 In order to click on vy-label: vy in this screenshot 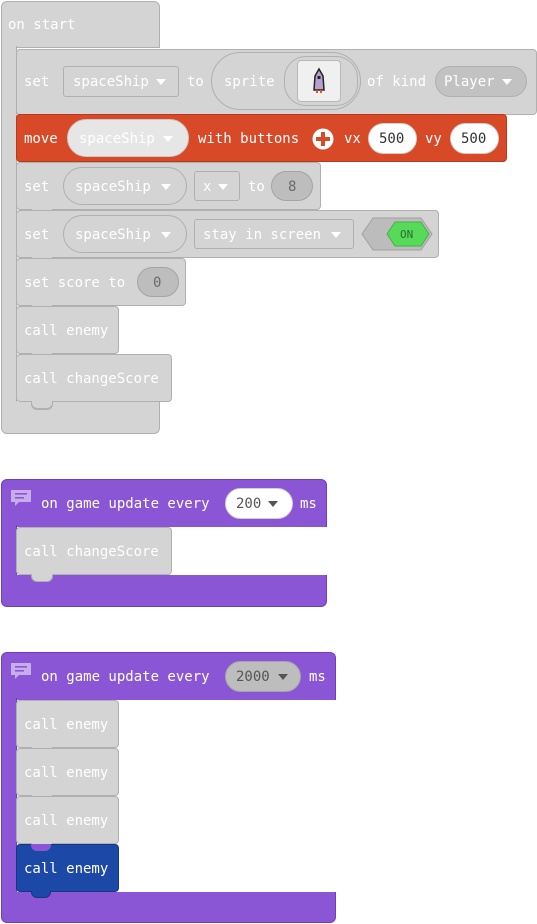, I will do `click(433, 139)`.